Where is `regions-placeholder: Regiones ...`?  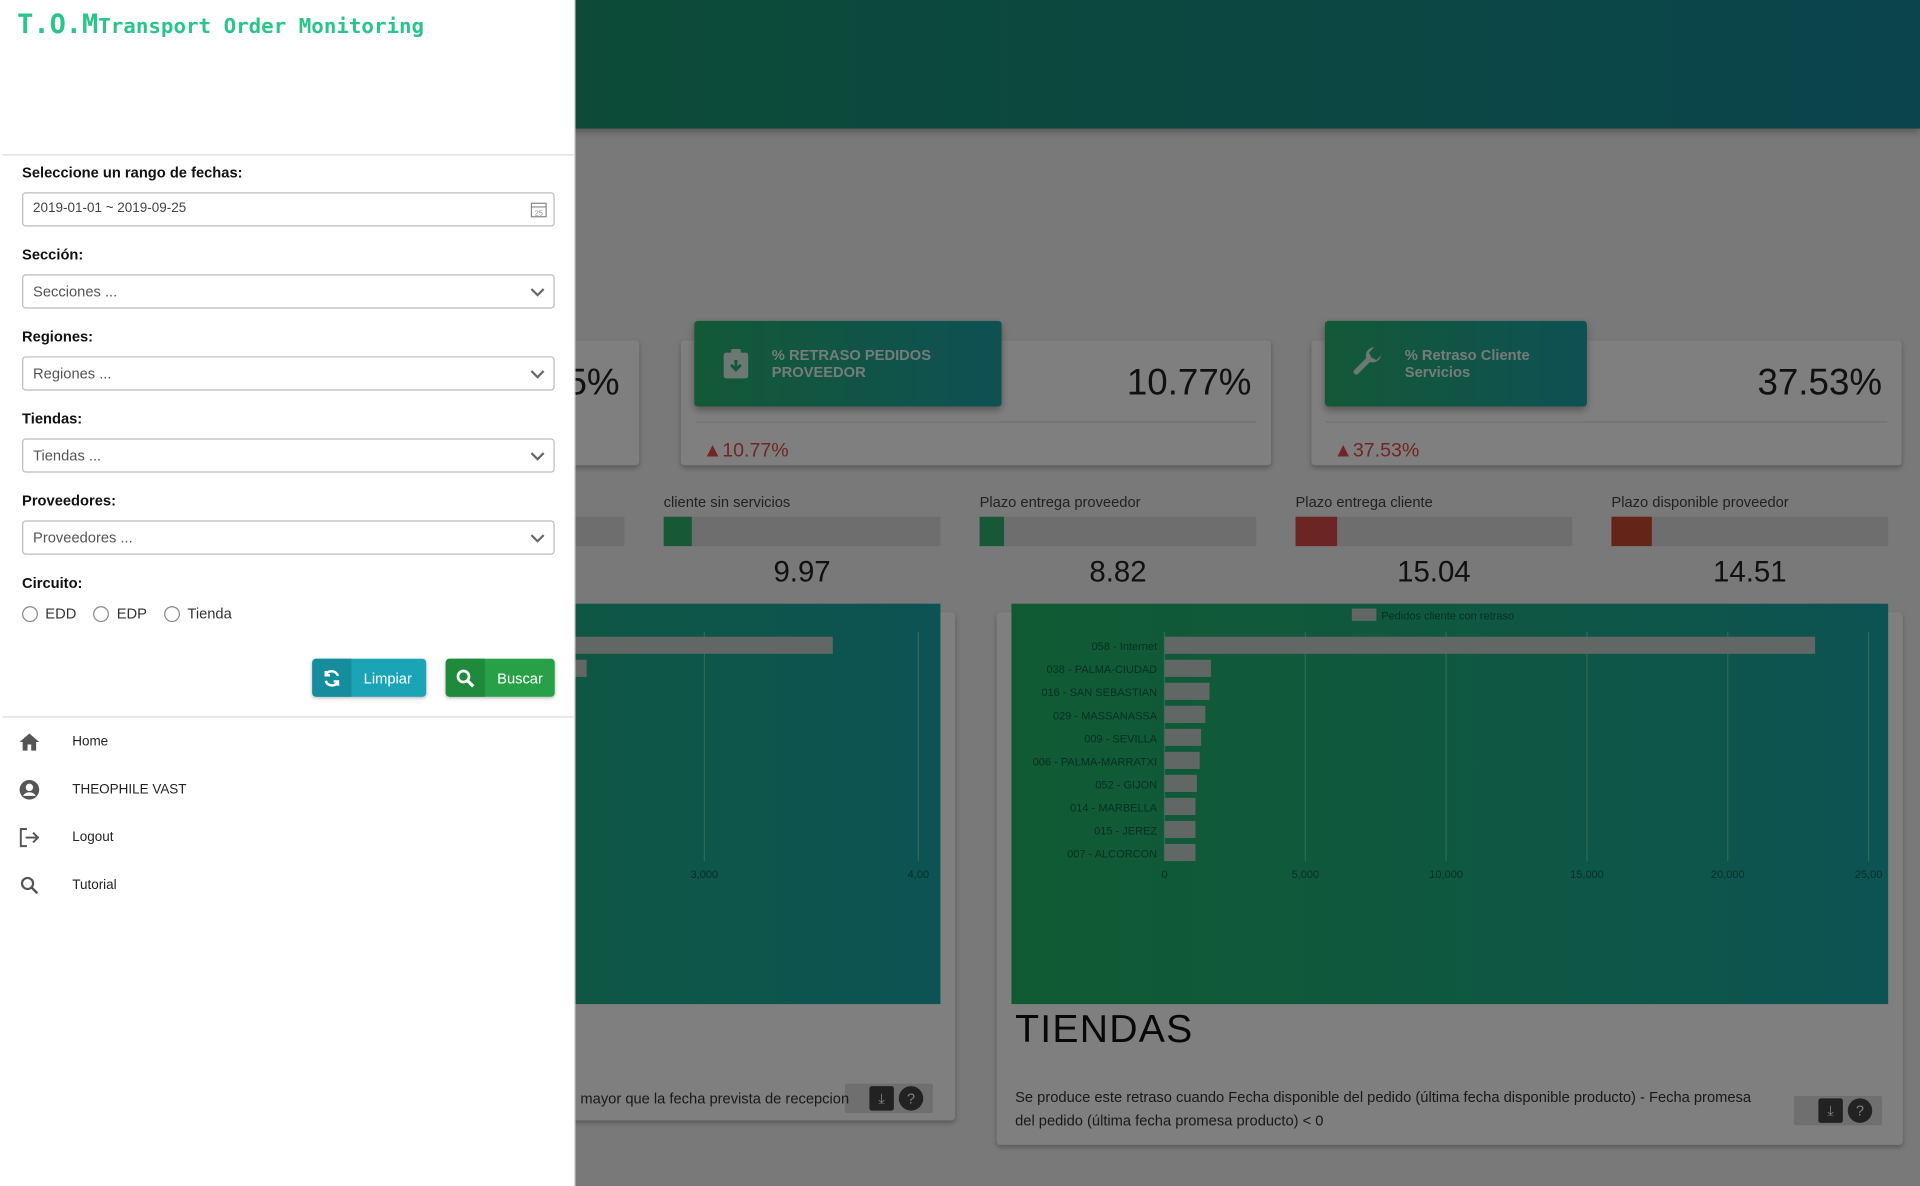
regions-placeholder: Regiones ... is located at coordinates (72, 373).